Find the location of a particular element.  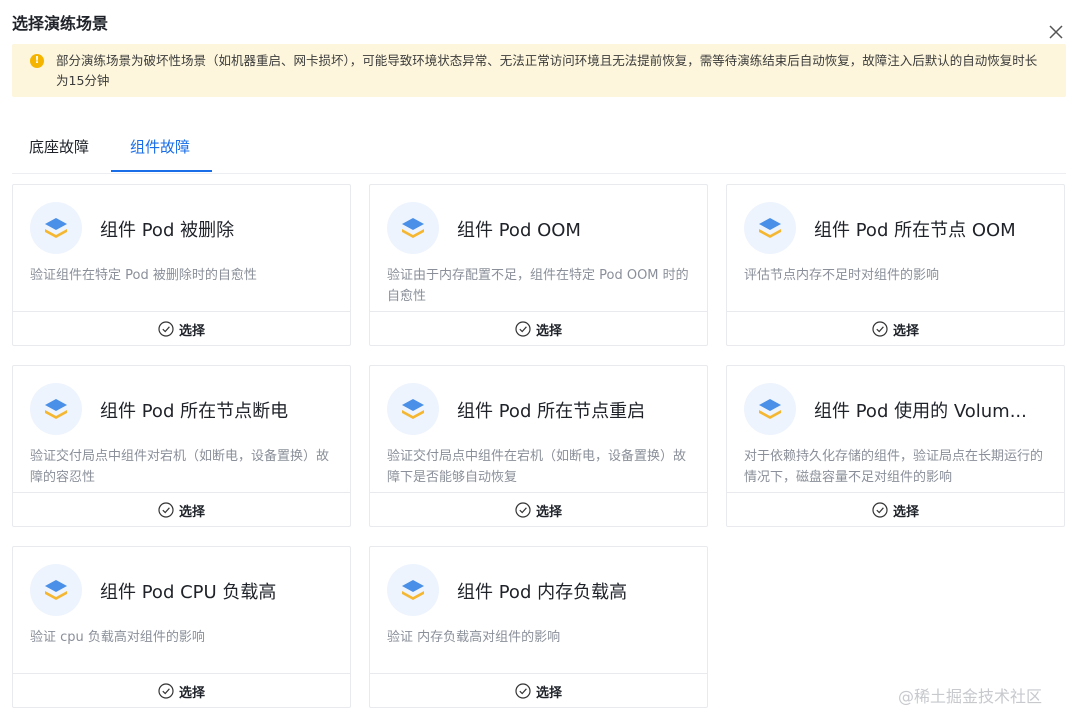

scenario-description: 对于依赖持久化存储的组件，验证局点在长期运行的情况下，磁盘容量不足对组件的影响 is located at coordinates (894, 467).